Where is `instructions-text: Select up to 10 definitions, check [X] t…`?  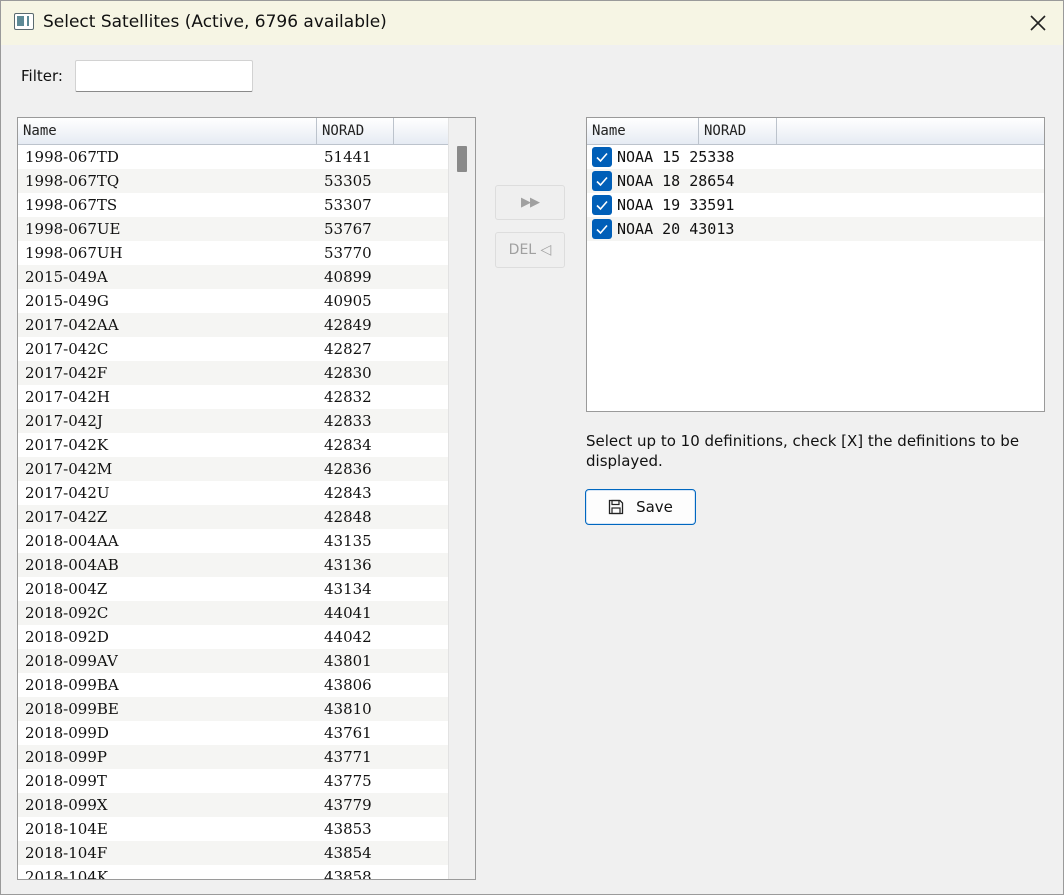
instructions-text: Select up to 10 definitions, check [X] t… is located at coordinates (803, 451).